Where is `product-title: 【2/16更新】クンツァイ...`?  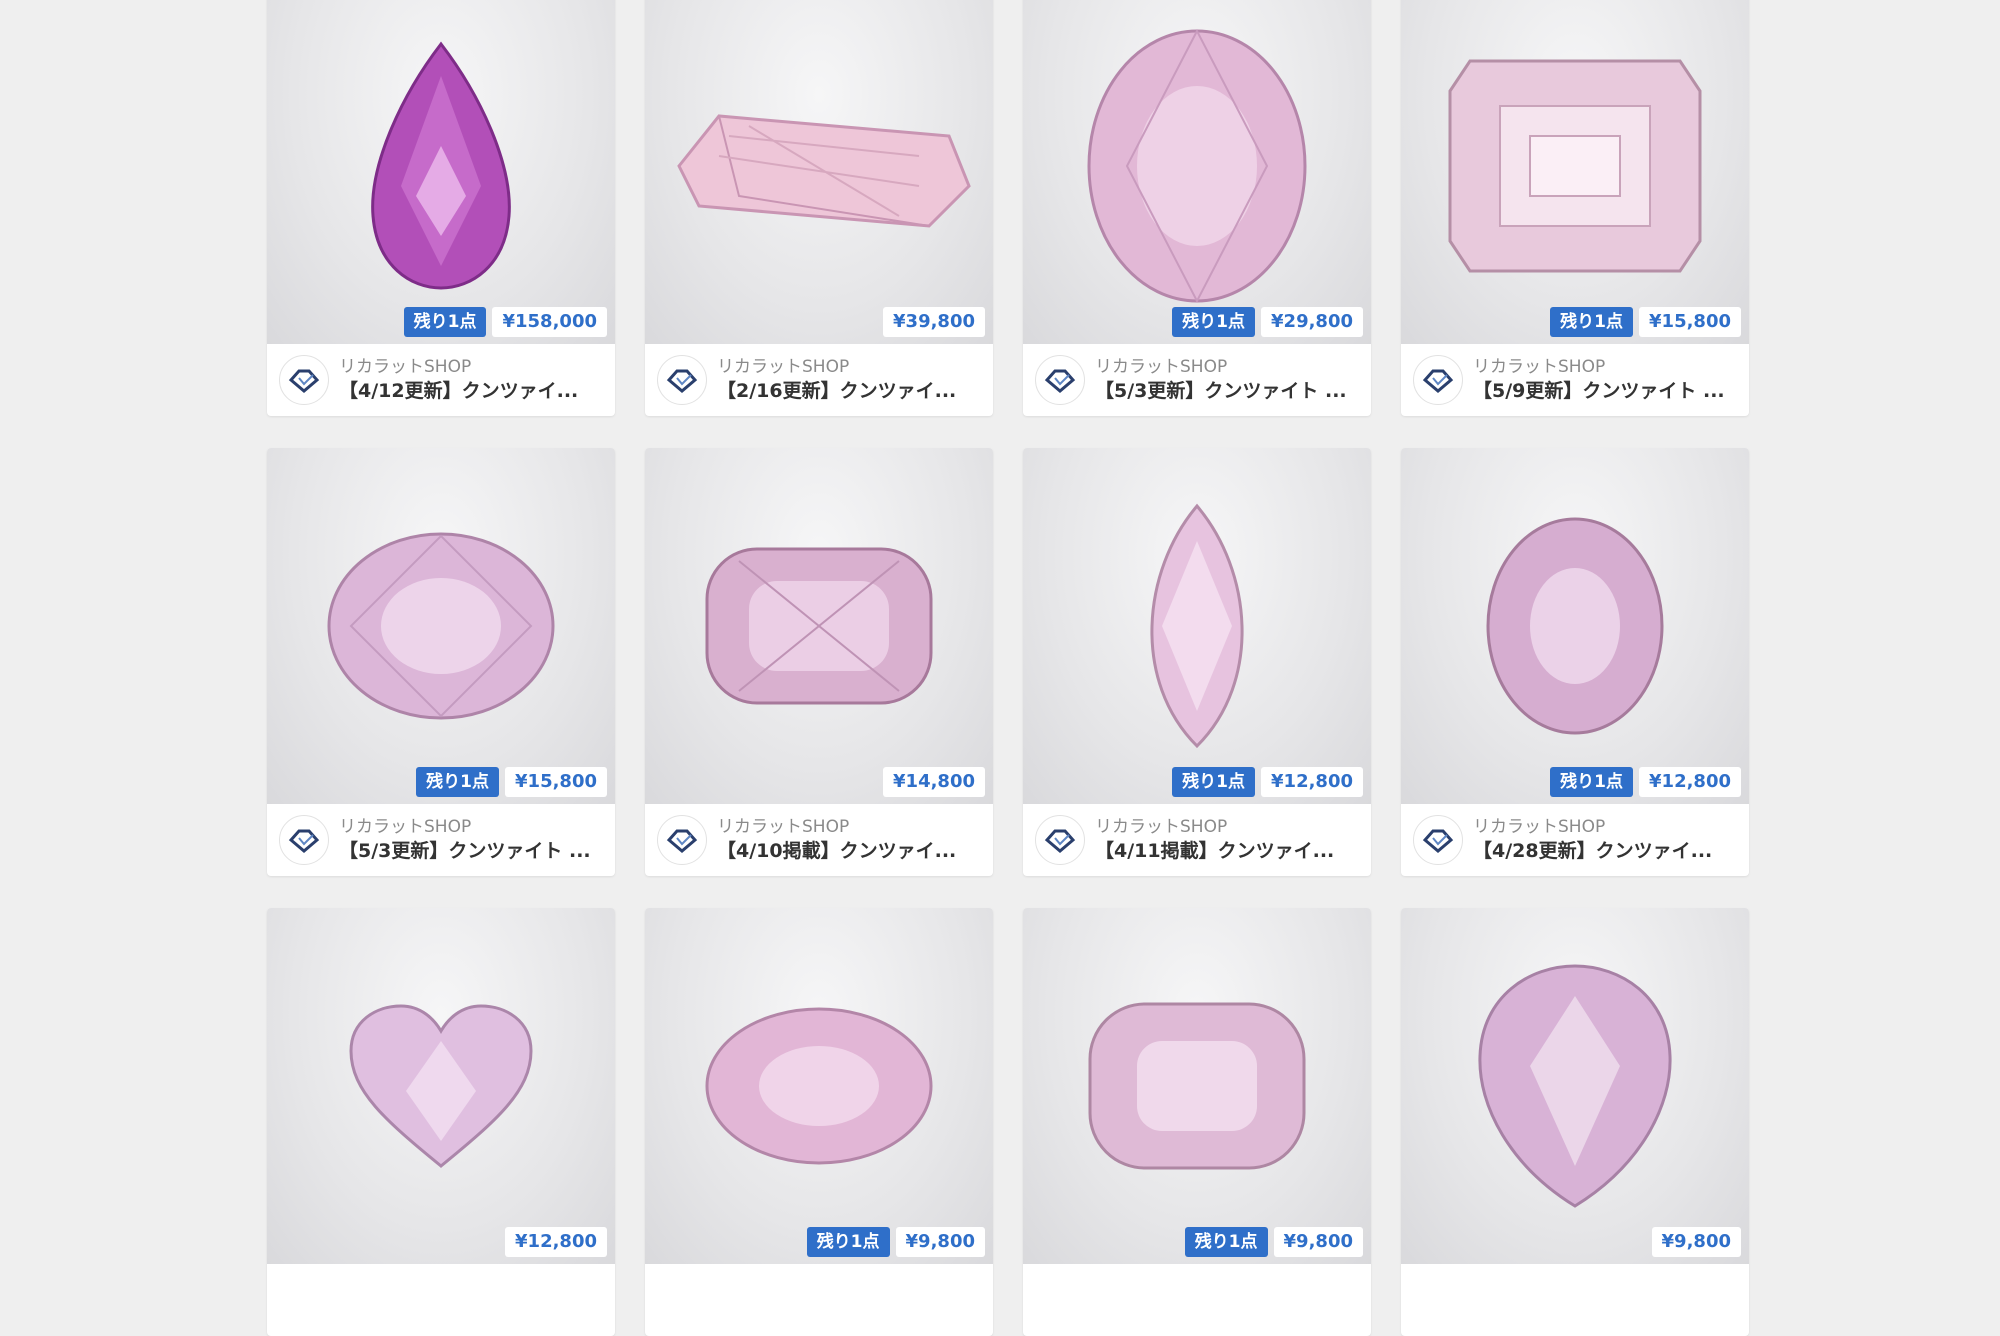 product-title: 【2/16更新】クンツァイ... is located at coordinates (849, 391).